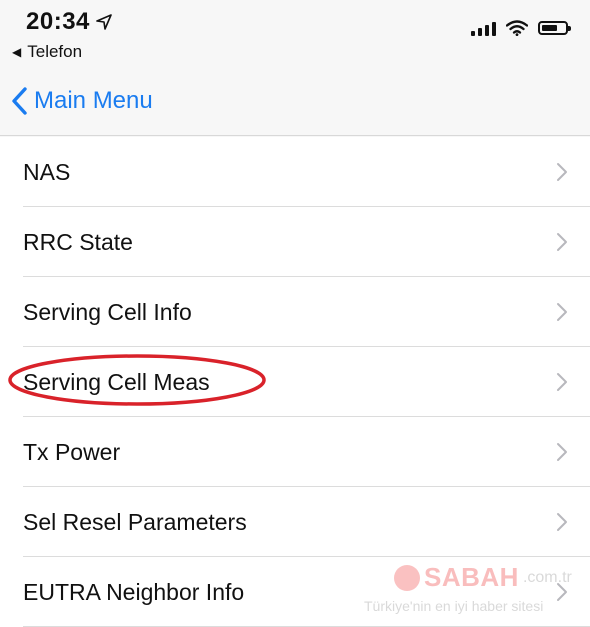 The image size is (590, 627). I want to click on menu-item-label: Serving Cell Info, so click(107, 311).